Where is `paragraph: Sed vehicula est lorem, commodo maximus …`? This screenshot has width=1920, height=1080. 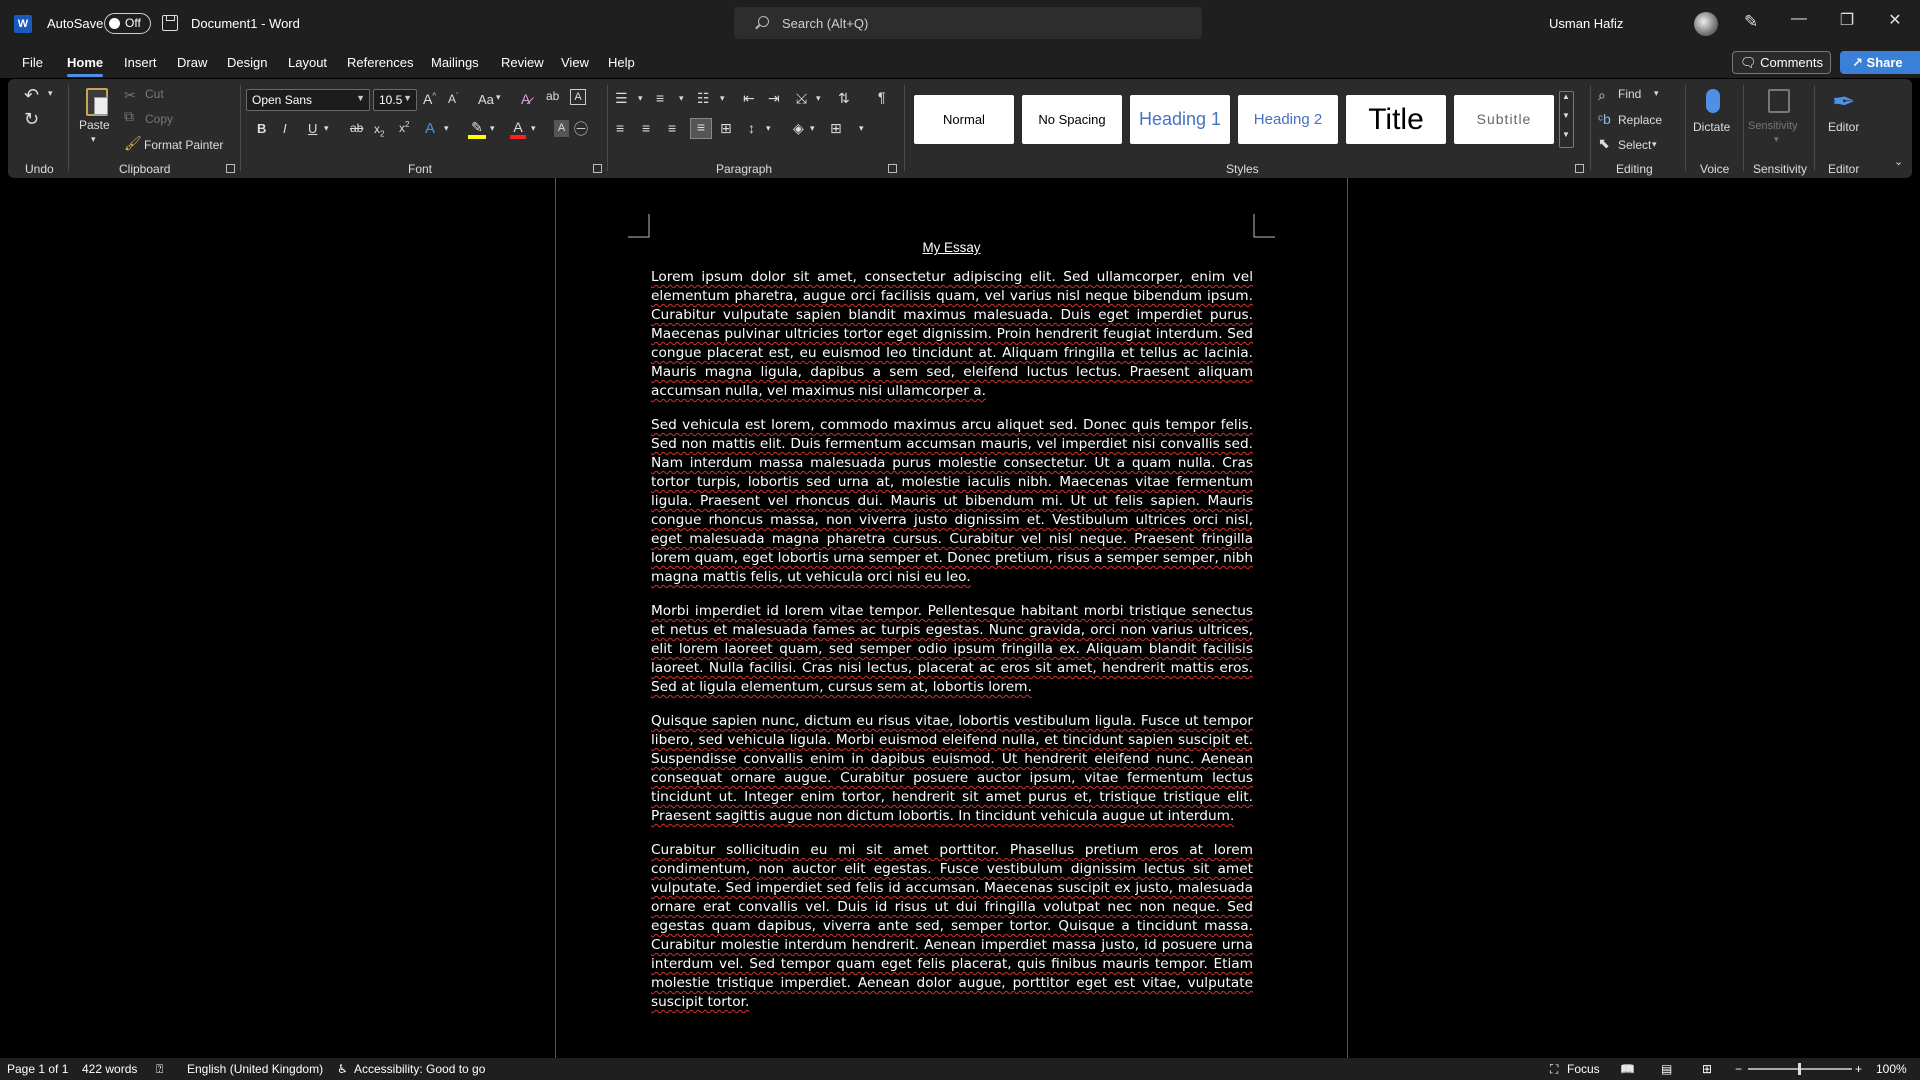
paragraph: Sed vehicula est lorem, commodo maximus … is located at coordinates (952, 501).